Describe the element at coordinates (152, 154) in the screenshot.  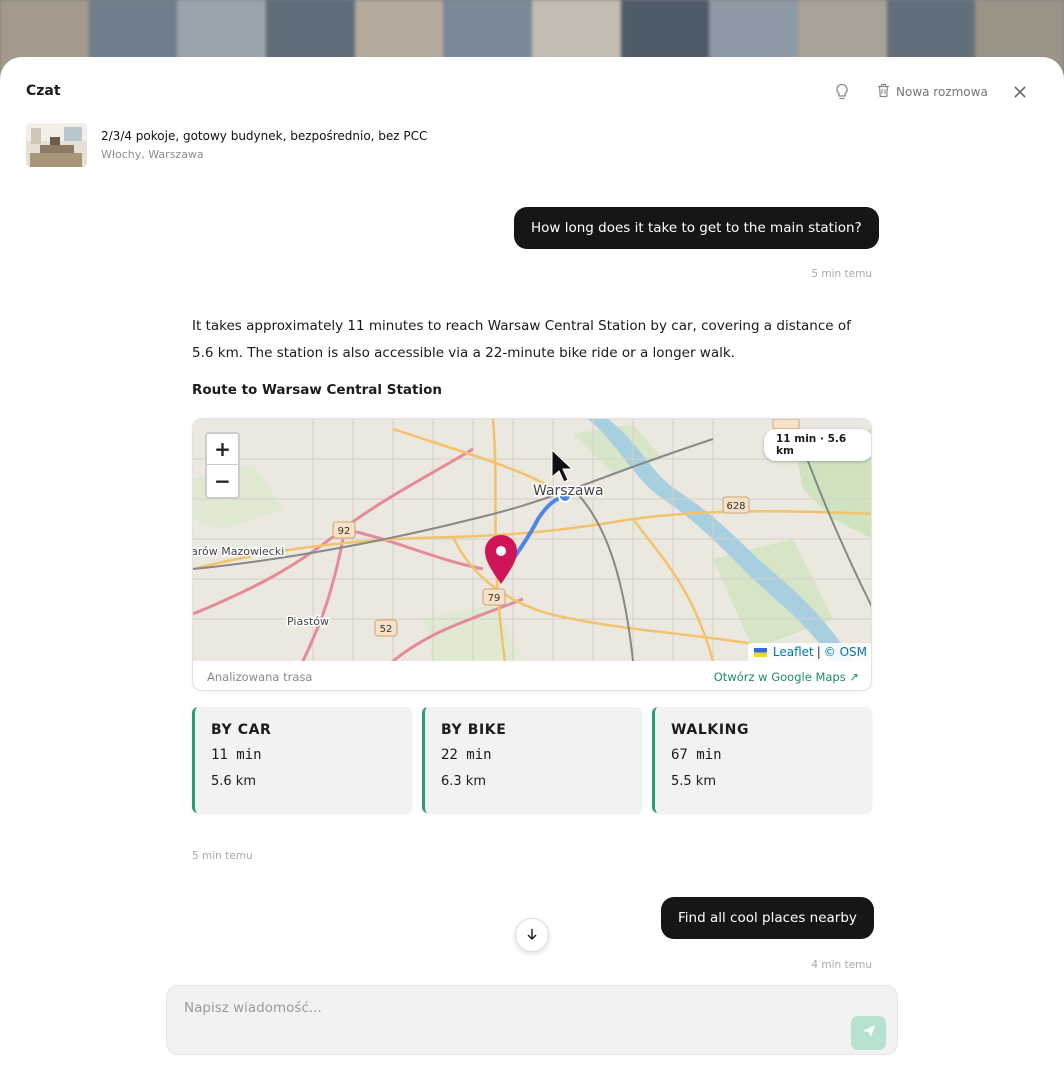
I see `listing-location: Włochy, Warszawa` at that location.